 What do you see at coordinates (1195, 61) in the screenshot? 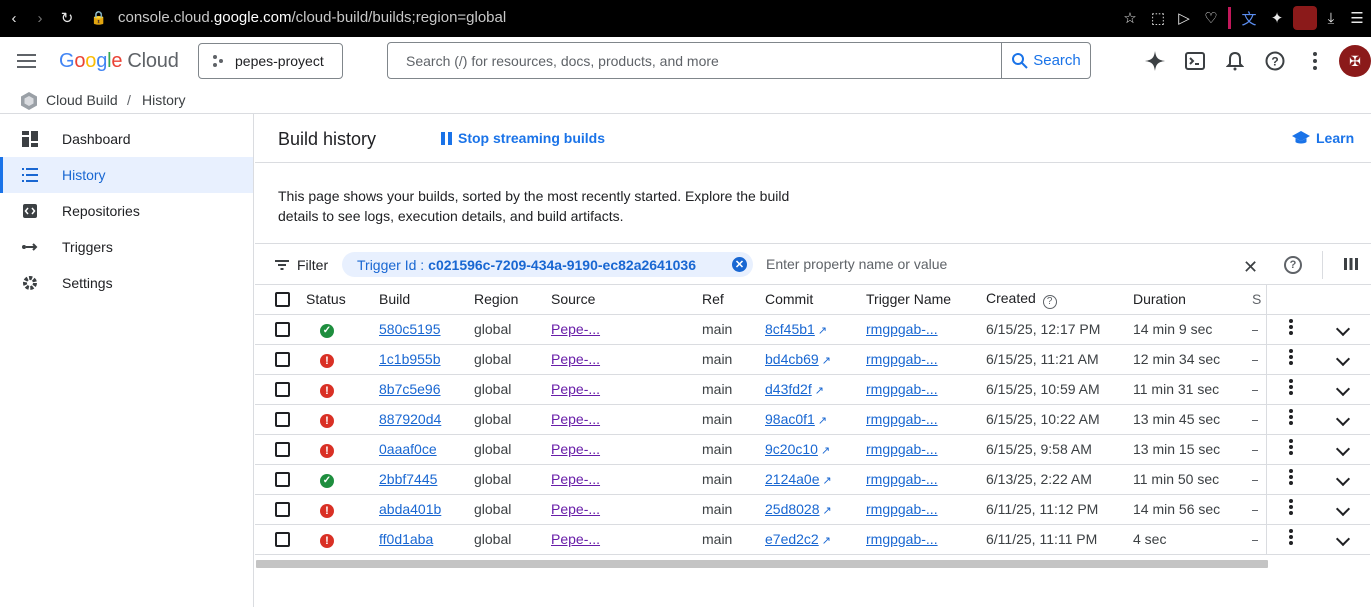
I see `cloud-shell-icon` at bounding box center [1195, 61].